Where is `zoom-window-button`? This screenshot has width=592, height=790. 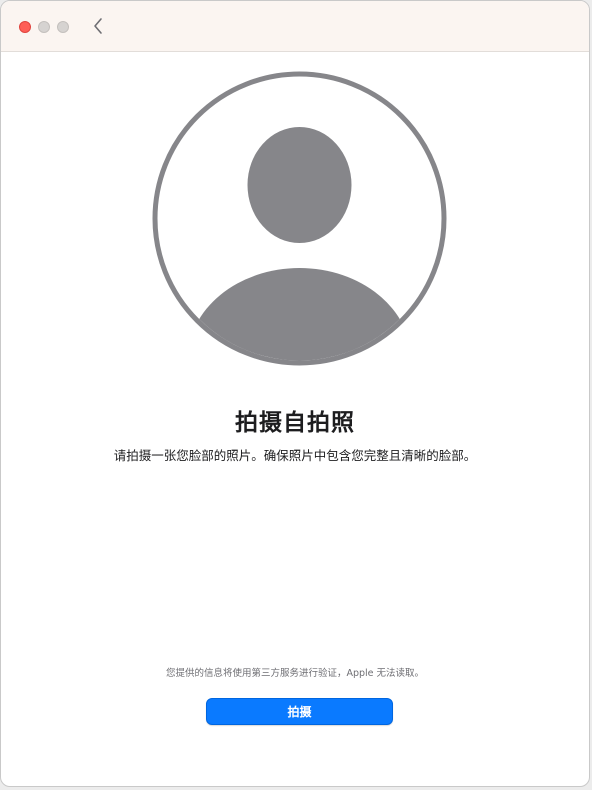
zoom-window-button is located at coordinates (63, 27).